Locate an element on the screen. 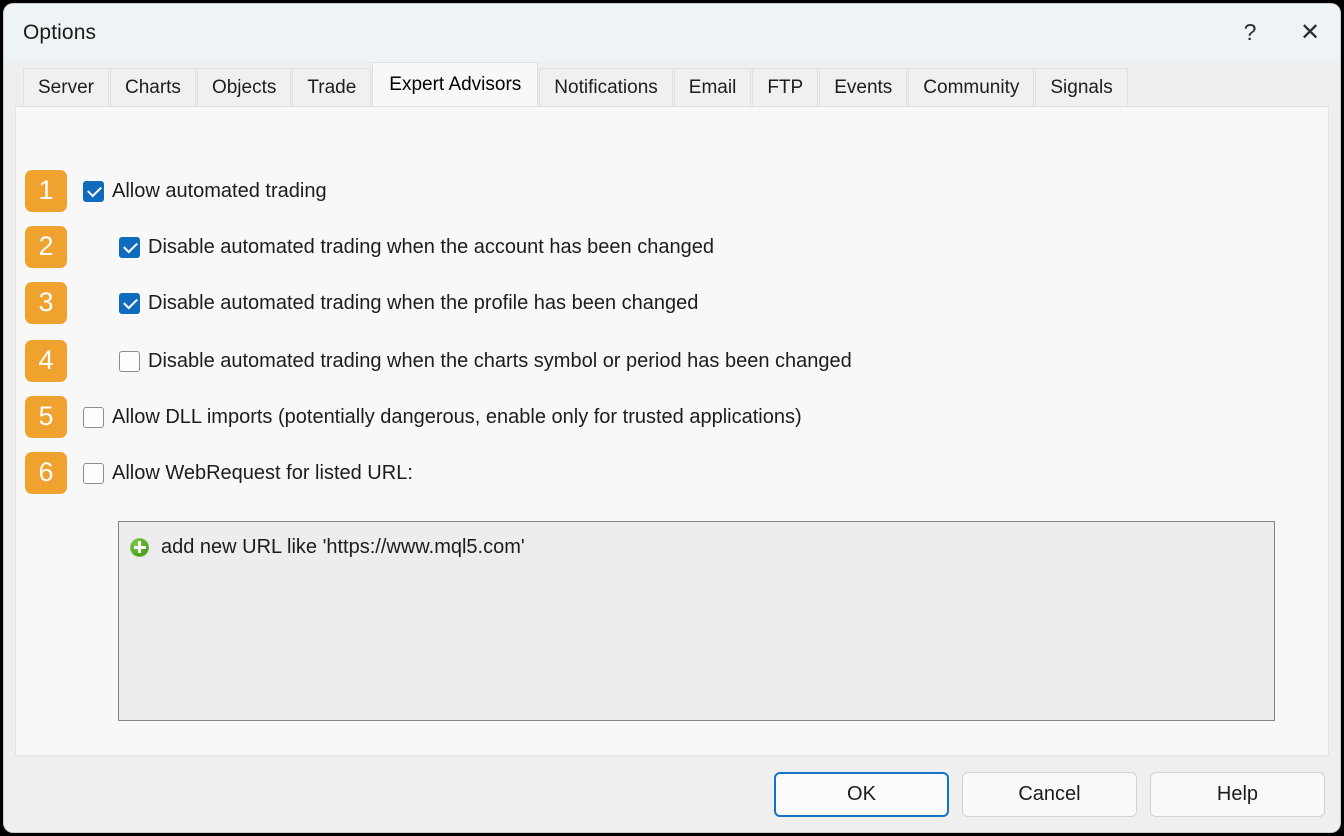 The height and width of the screenshot is (836, 1344). tab-email: Email is located at coordinates (712, 87).